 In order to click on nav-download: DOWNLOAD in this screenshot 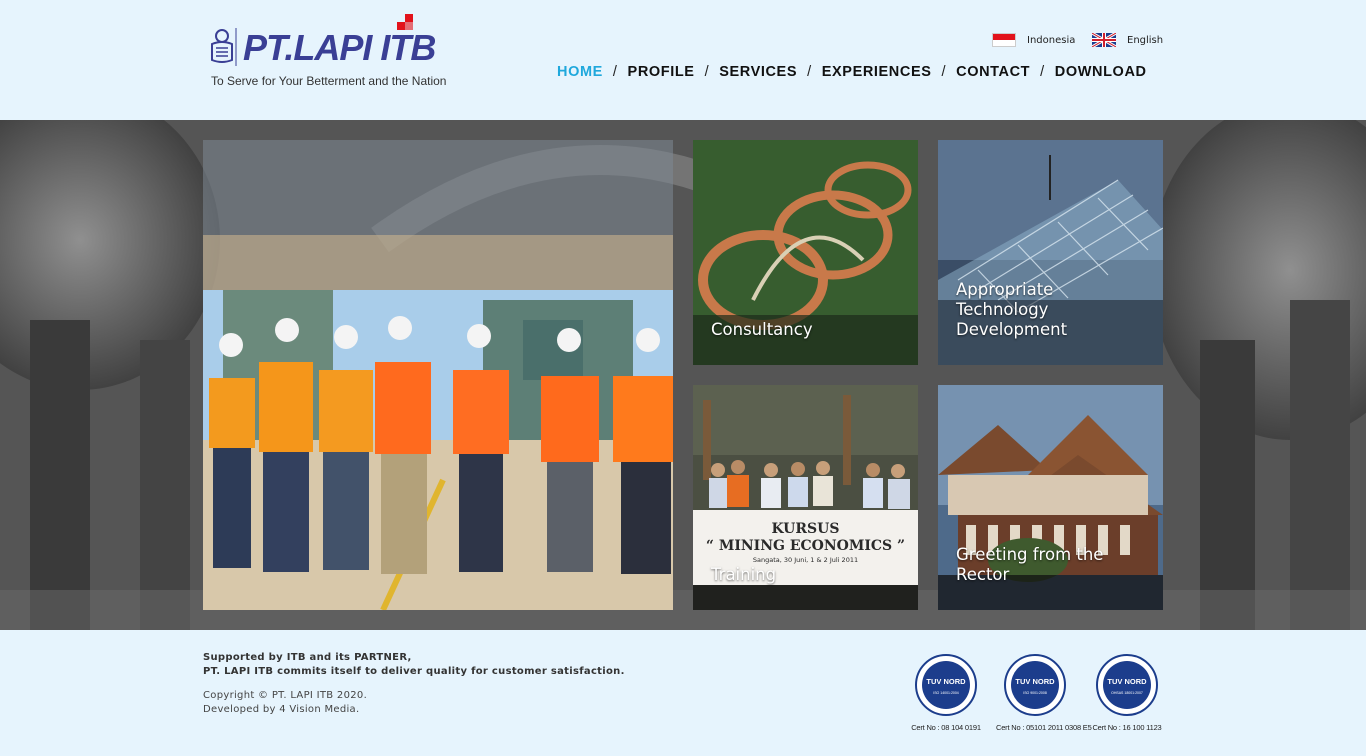, I will do `click(1101, 72)`.